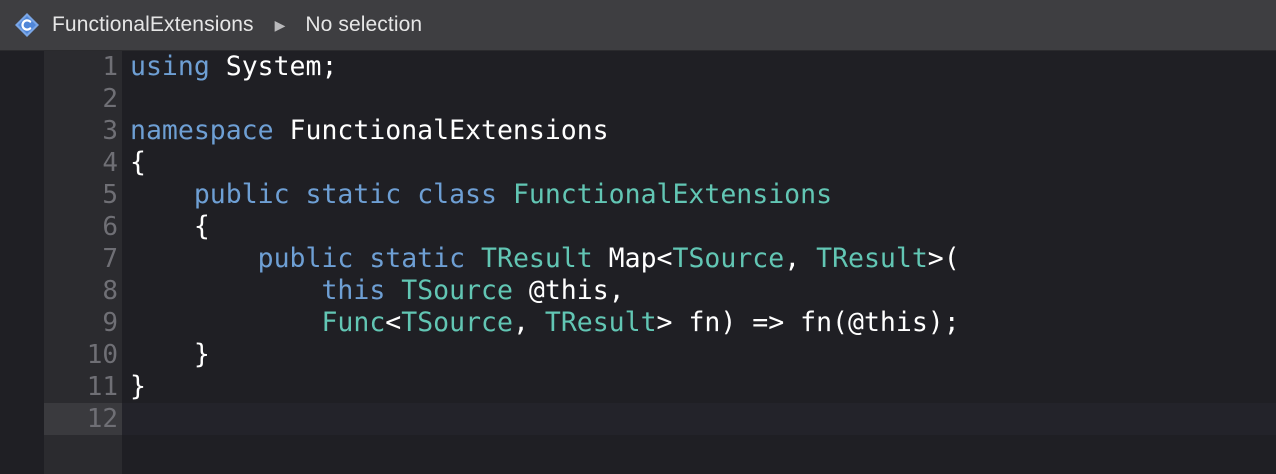  Describe the element at coordinates (353, 322) in the screenshot. I see `type-token: Func` at that location.